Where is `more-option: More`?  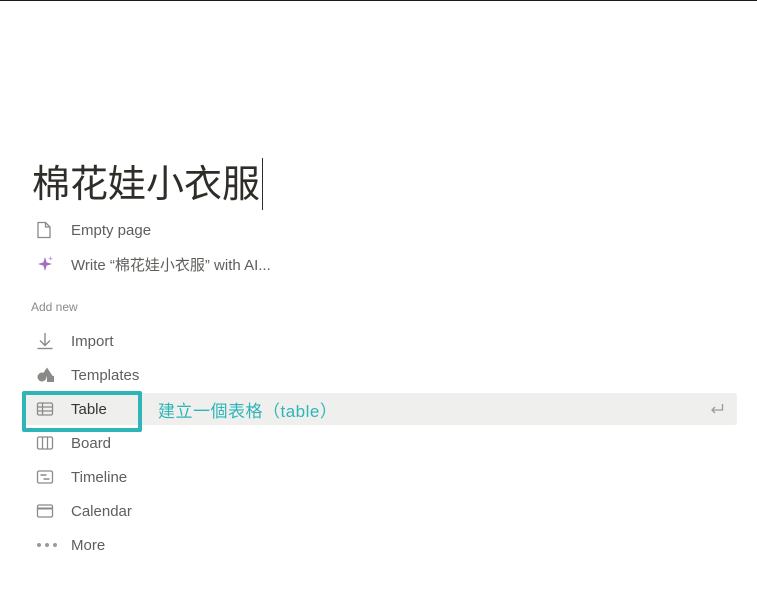
more-option: More is located at coordinates (67, 545).